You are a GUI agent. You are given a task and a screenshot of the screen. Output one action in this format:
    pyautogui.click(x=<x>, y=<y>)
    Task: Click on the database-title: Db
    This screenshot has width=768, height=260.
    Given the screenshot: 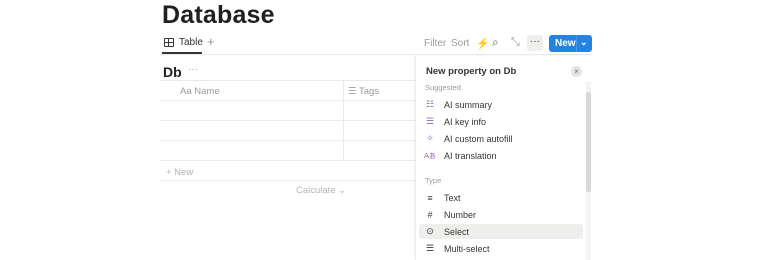 What is the action you would take?
    pyautogui.click(x=172, y=72)
    